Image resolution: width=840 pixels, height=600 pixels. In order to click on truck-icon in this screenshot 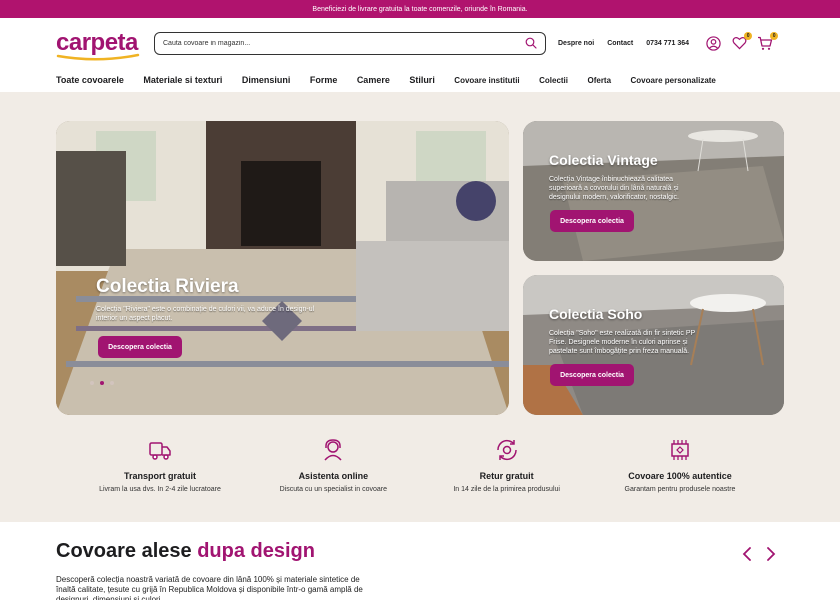, I will do `click(160, 451)`.